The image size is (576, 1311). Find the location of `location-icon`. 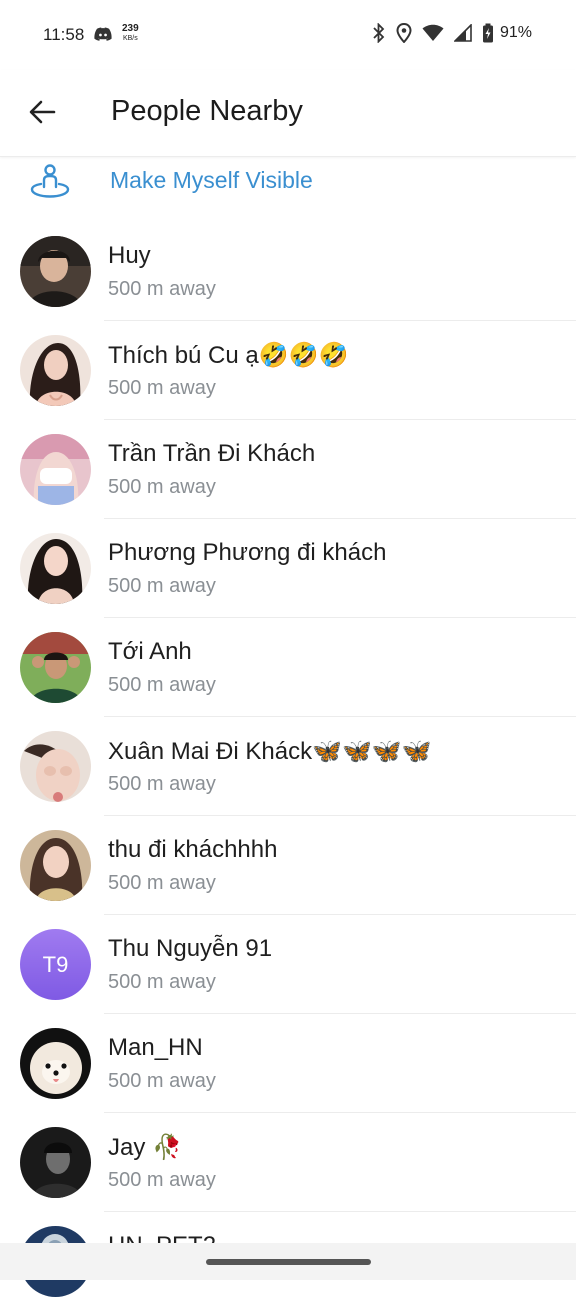

location-icon is located at coordinates (404, 33).